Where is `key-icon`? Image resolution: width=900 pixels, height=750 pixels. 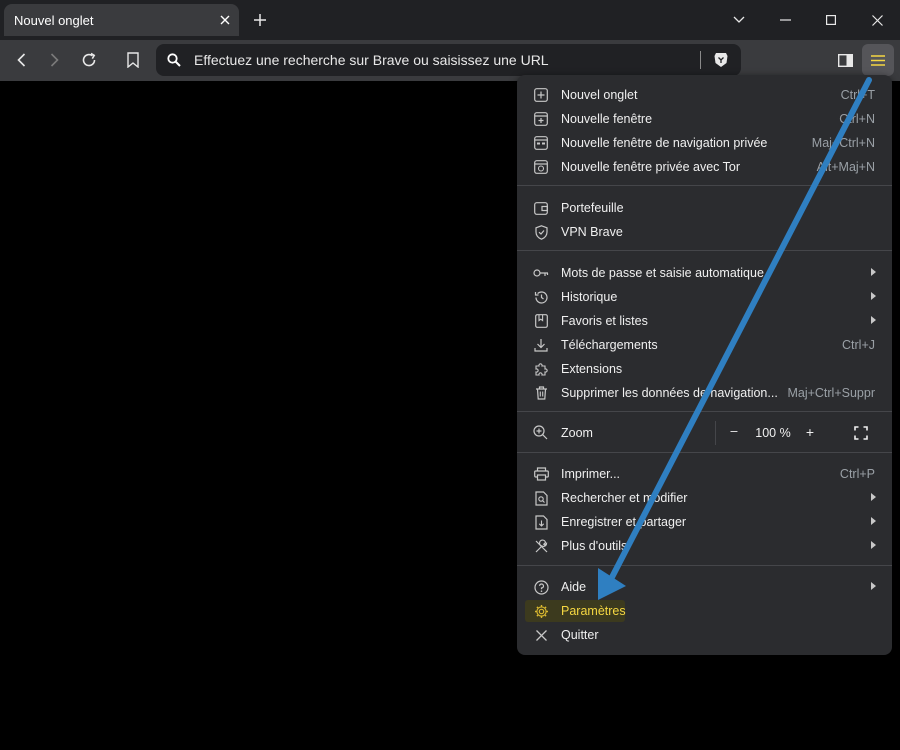 key-icon is located at coordinates (541, 273).